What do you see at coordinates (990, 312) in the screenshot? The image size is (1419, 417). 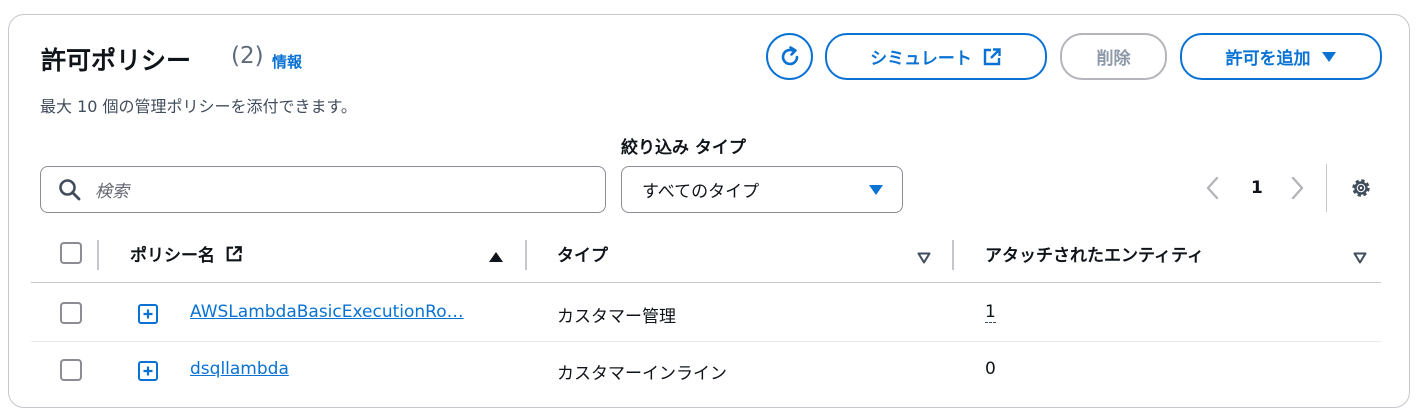 I see `attached-entities-count: 1` at bounding box center [990, 312].